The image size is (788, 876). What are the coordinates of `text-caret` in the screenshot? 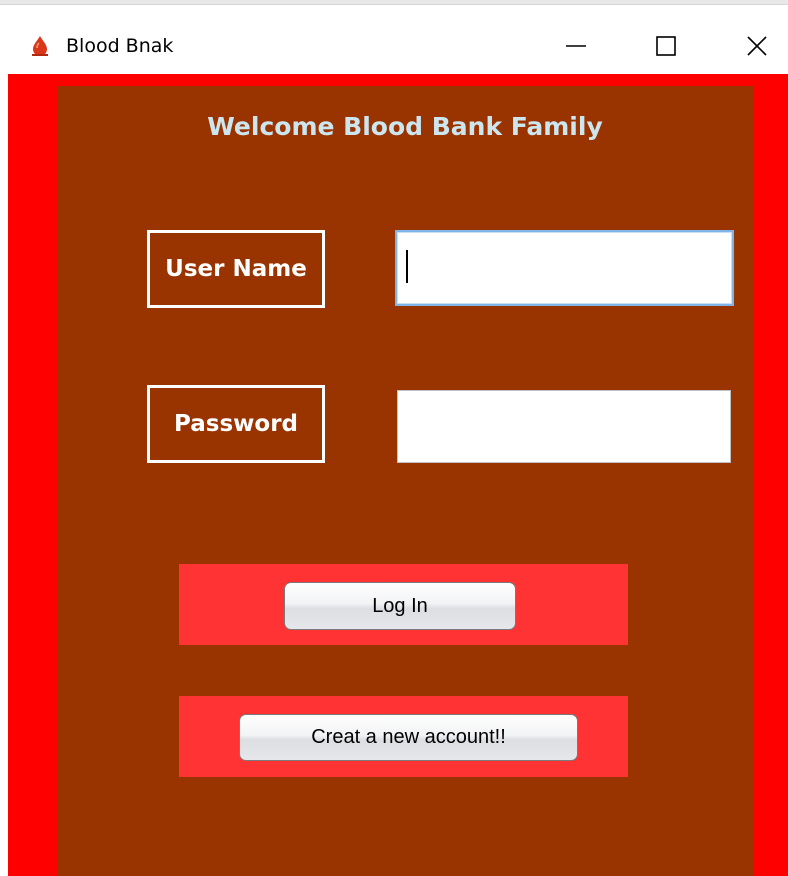 It's located at (407, 266).